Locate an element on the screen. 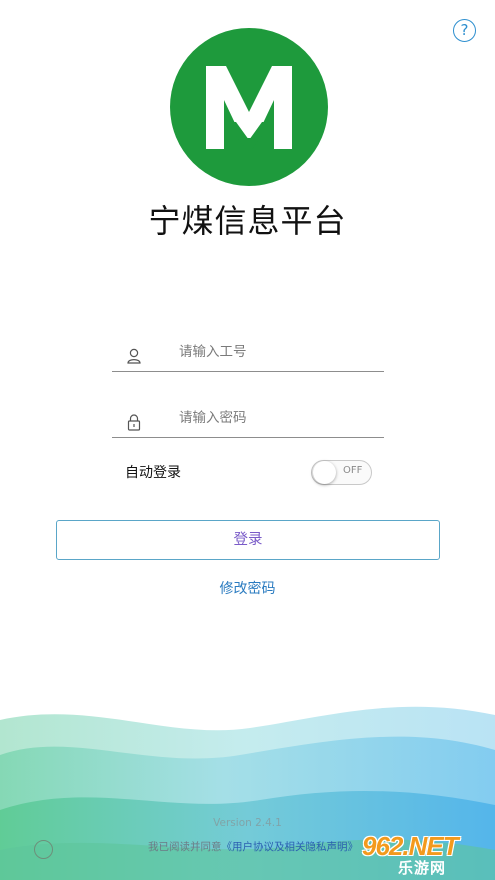 The width and height of the screenshot is (495, 880). toggle-knob is located at coordinates (324, 472).